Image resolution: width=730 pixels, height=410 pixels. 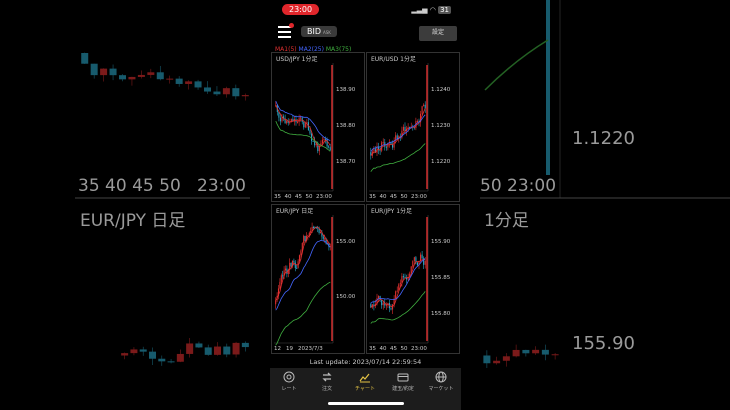 I want to click on top-bar: BID ASK 設定, so click(x=365, y=34).